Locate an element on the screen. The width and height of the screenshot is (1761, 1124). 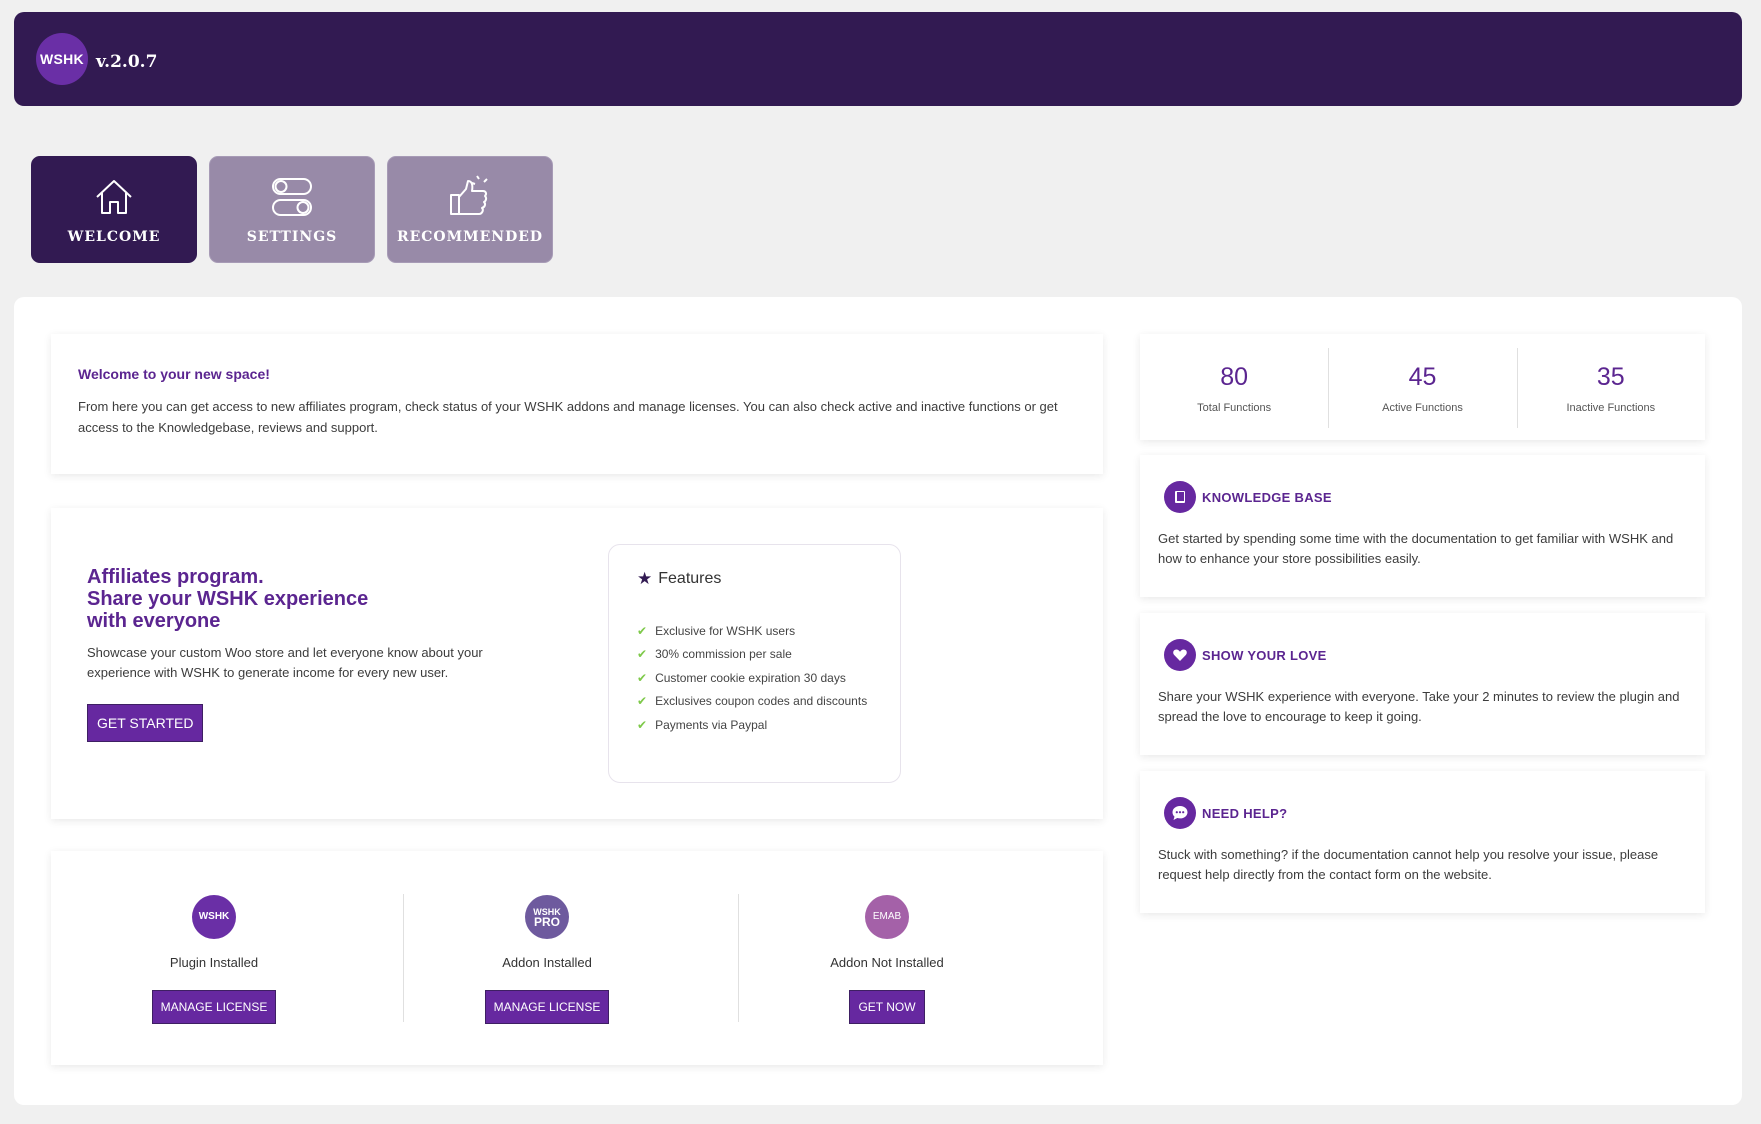
affiliates-title-line: Affiliates program. is located at coordinates (175, 577).